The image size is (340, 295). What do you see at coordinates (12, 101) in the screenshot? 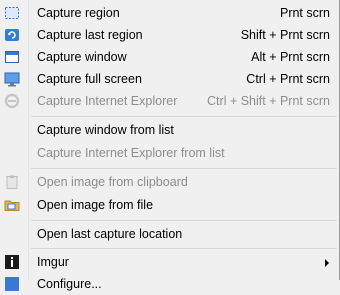
I see `internet-explorer-icon` at bounding box center [12, 101].